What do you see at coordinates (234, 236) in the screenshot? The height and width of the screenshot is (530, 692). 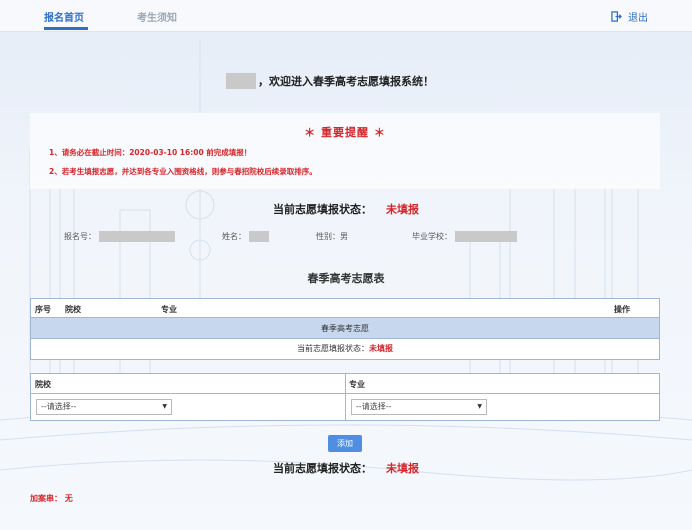 I see `name-label: 姓名：` at bounding box center [234, 236].